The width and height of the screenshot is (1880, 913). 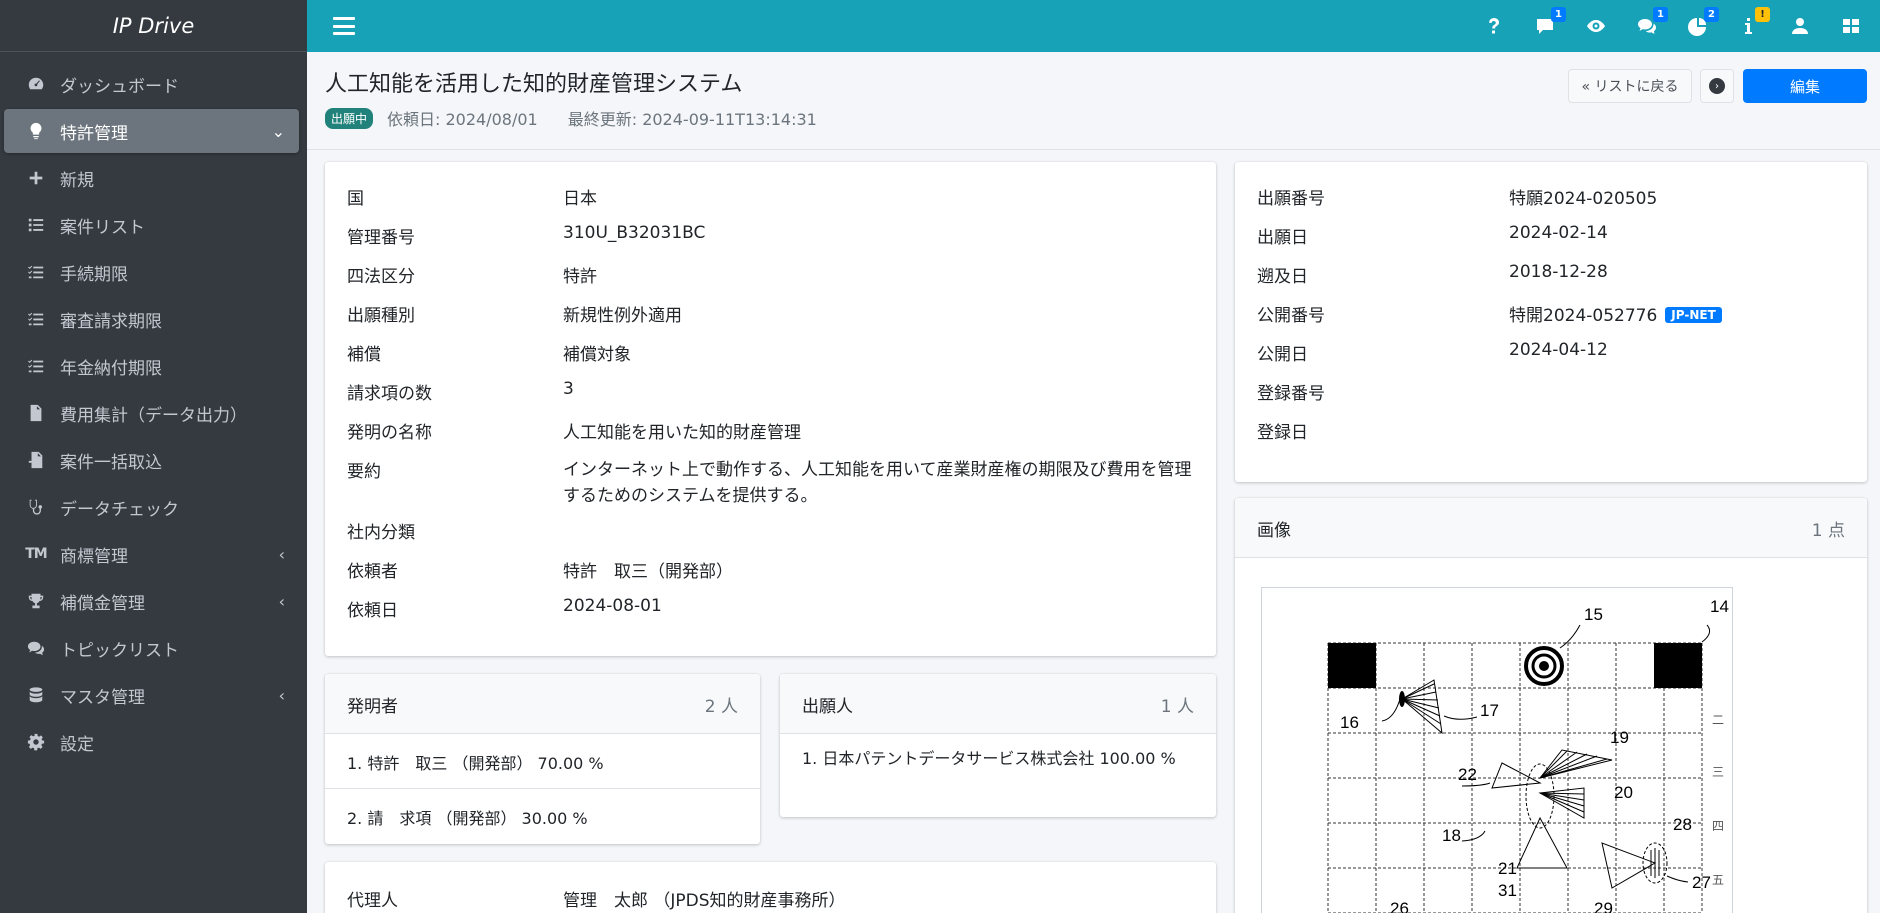 I want to click on inventors-count: 2 人, so click(x=721, y=707).